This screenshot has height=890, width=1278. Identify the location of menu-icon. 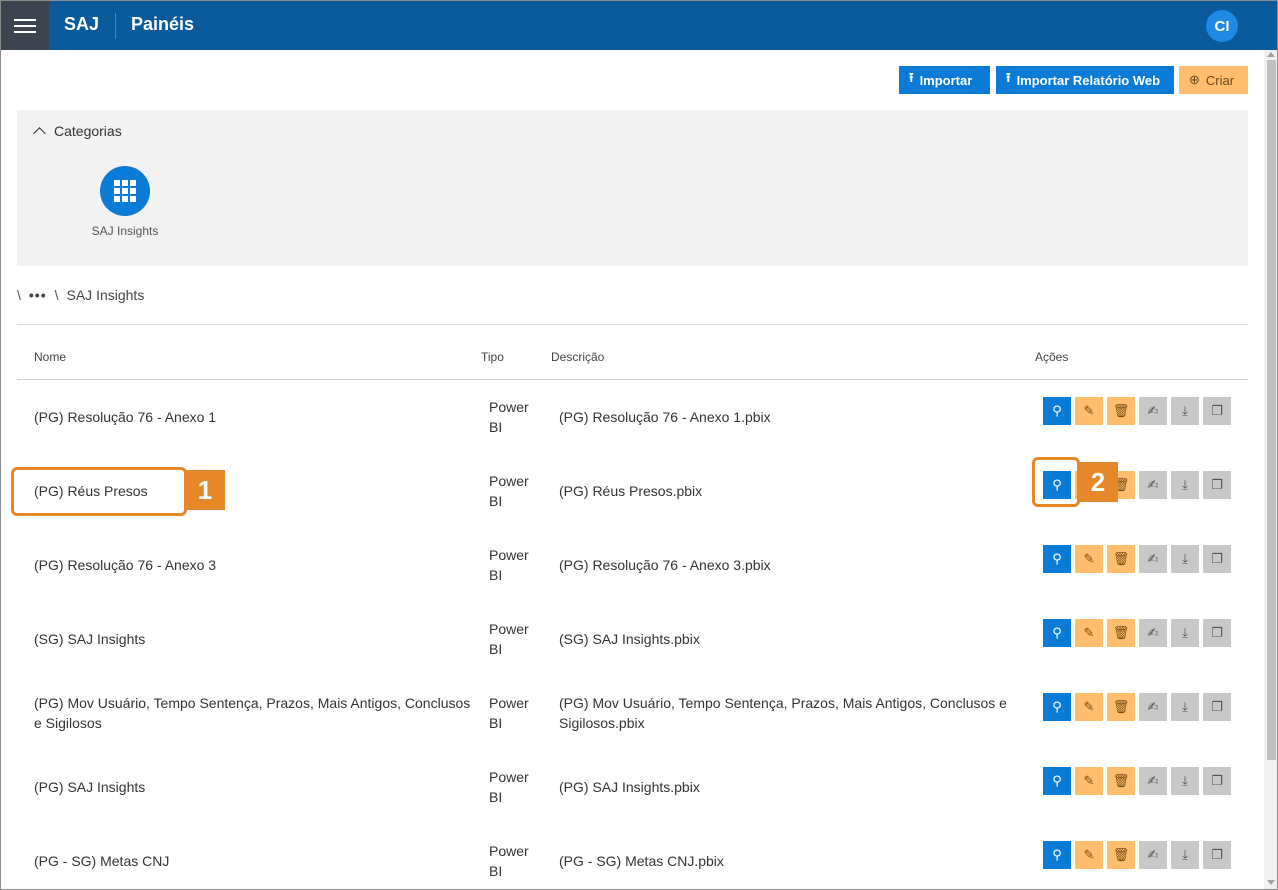
(25, 25).